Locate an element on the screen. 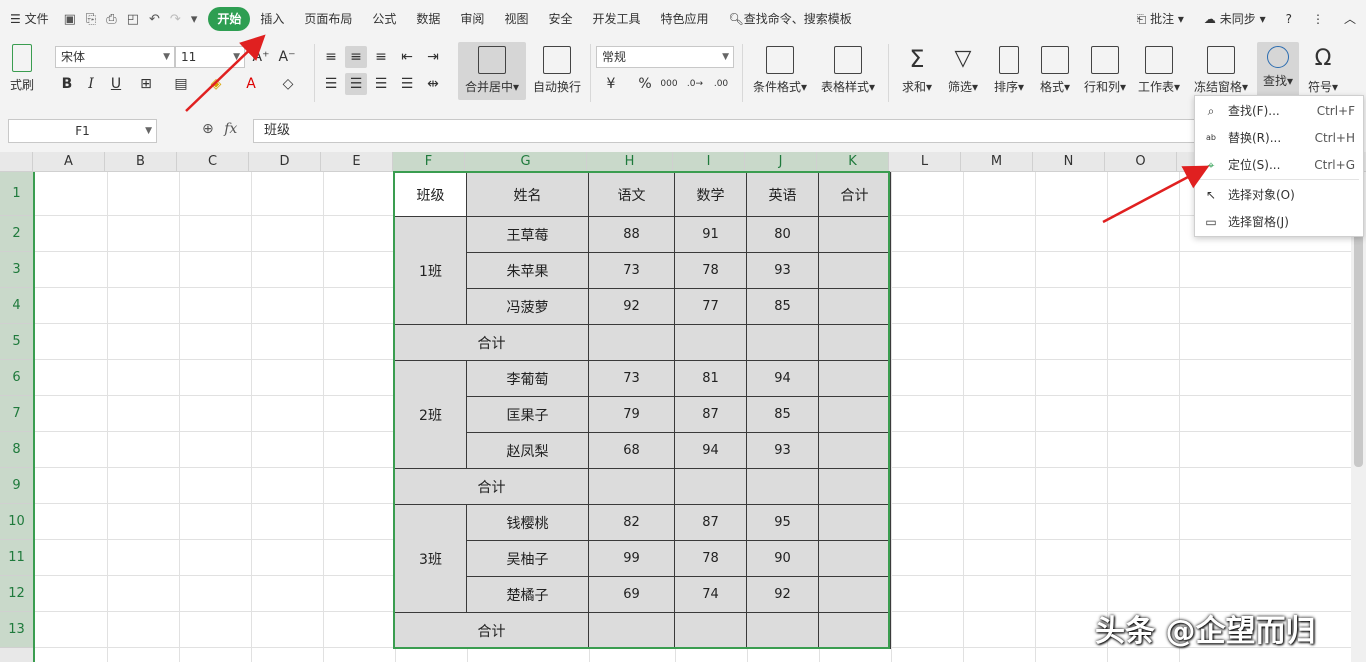 The height and width of the screenshot is (662, 1366). menu-item-replace: ab 替换(R)... Ctrl+H is located at coordinates (1279, 138).